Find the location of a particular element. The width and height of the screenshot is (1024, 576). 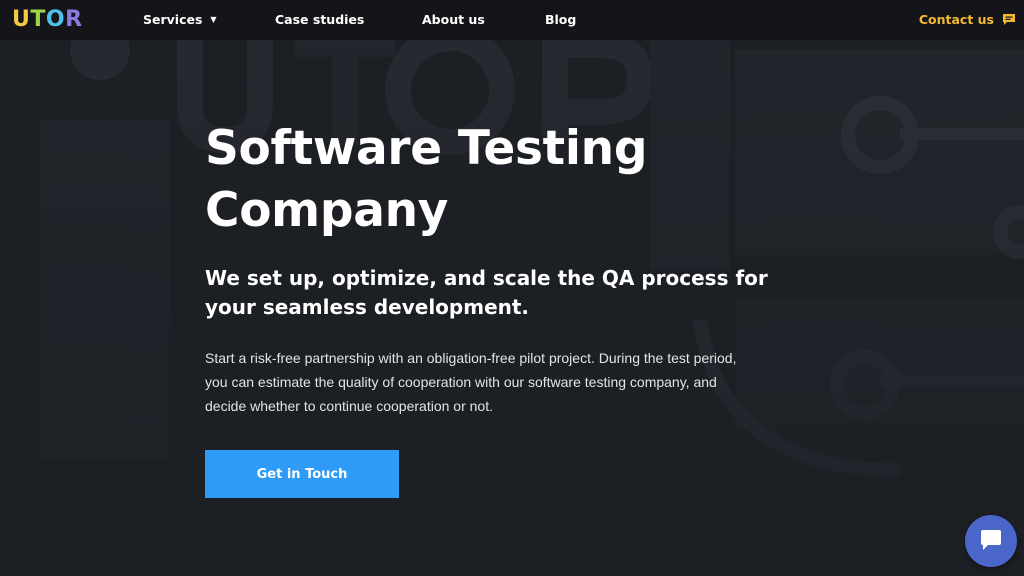

nav-blog: Blog is located at coordinates (560, 19).